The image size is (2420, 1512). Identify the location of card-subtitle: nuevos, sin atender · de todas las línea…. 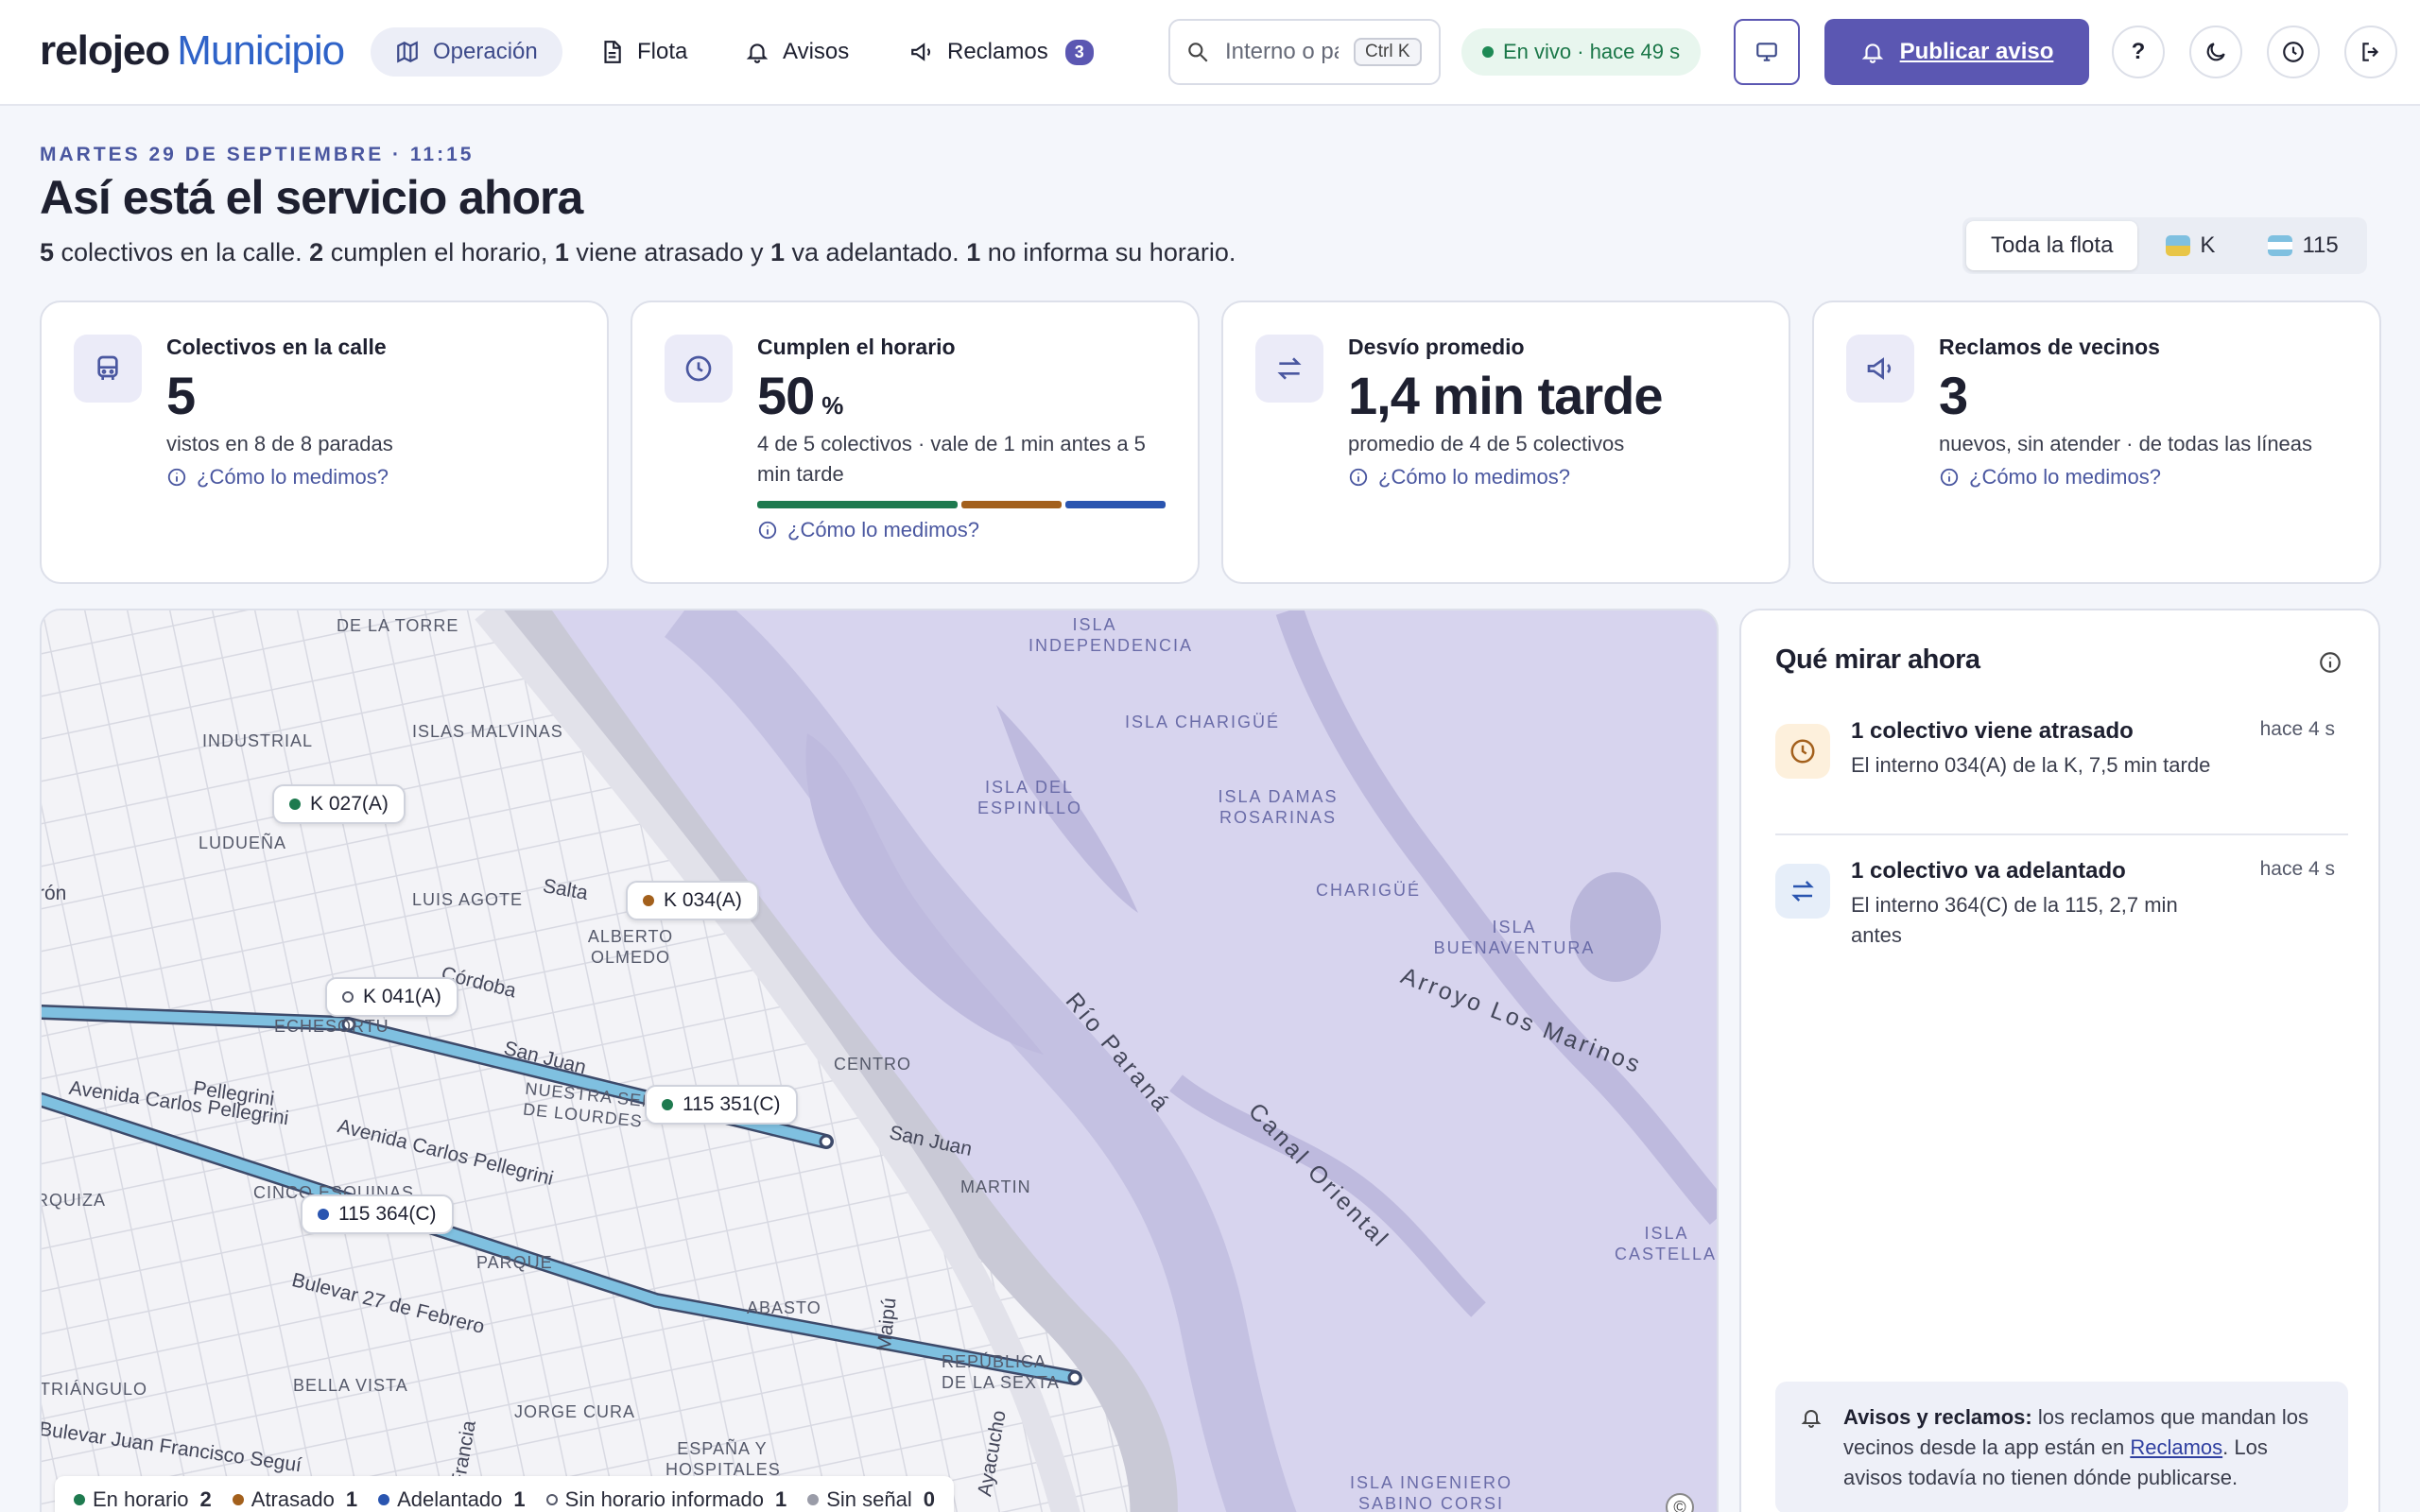
(2126, 443).